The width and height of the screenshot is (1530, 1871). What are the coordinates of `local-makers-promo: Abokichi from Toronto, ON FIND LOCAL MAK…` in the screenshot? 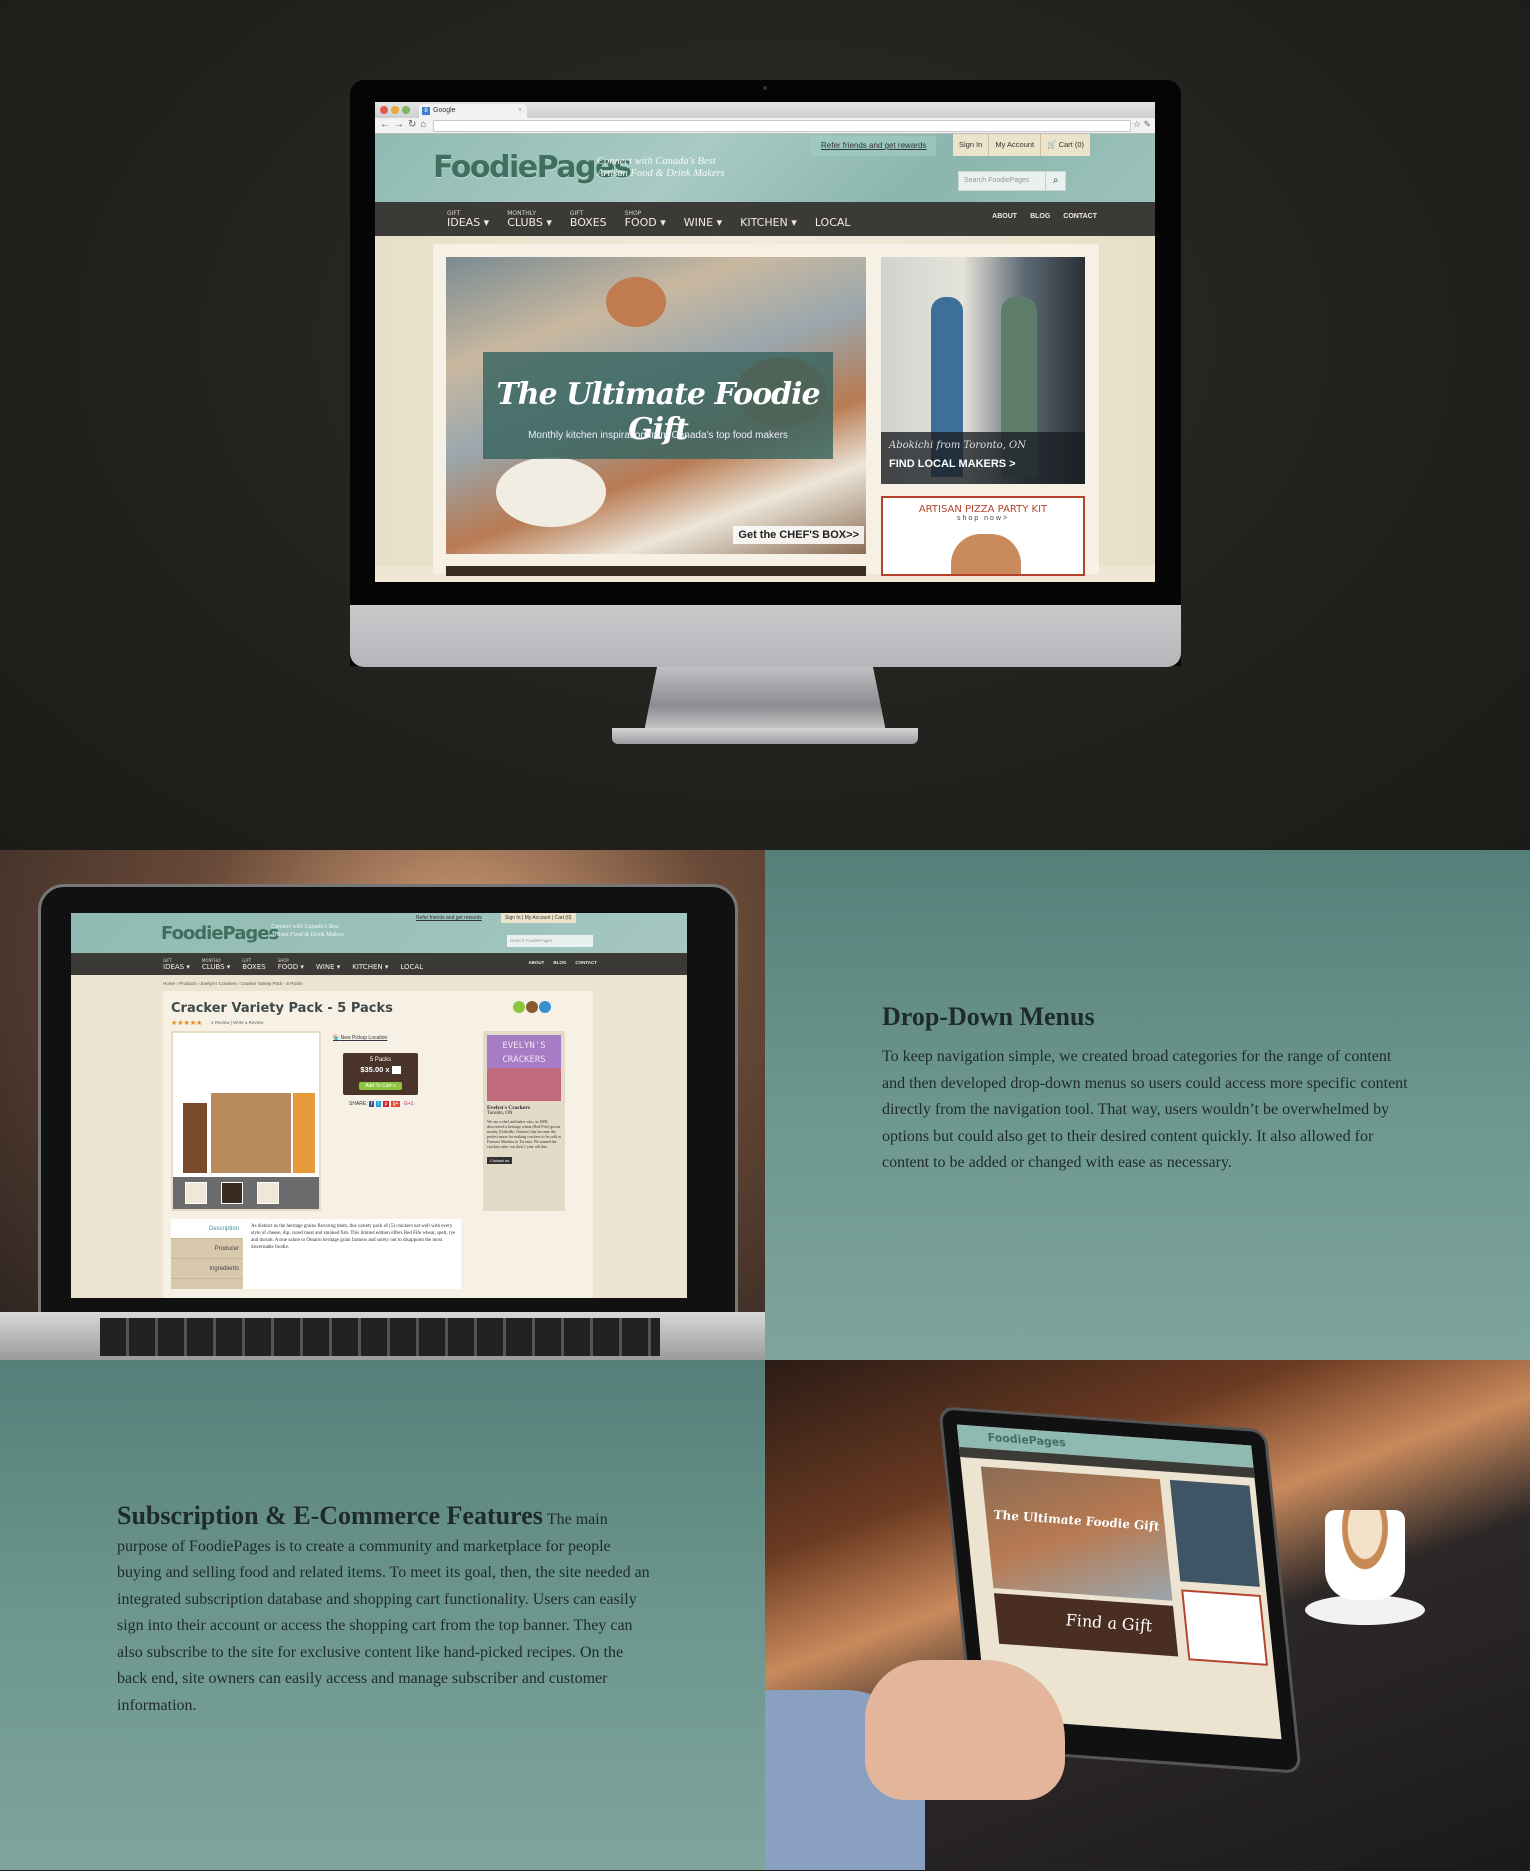 It's located at (983, 370).